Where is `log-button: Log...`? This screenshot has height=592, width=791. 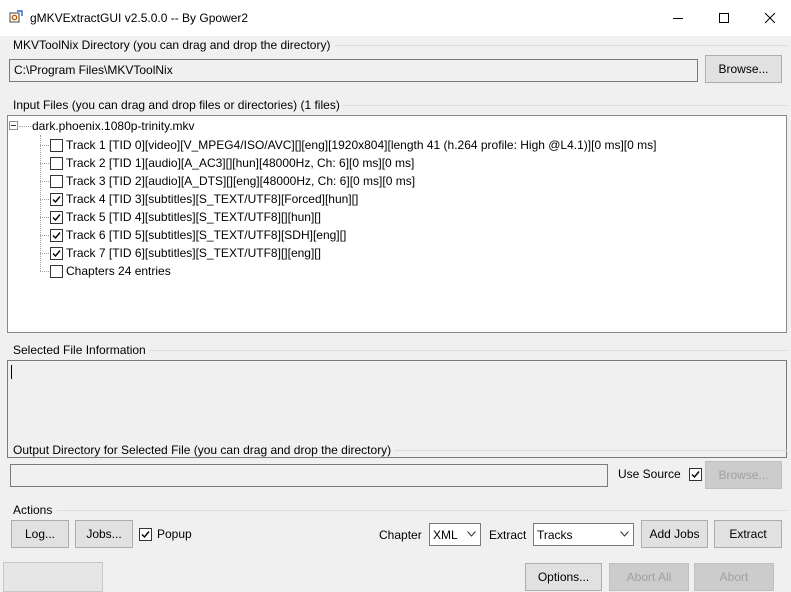
log-button: Log... is located at coordinates (40, 534).